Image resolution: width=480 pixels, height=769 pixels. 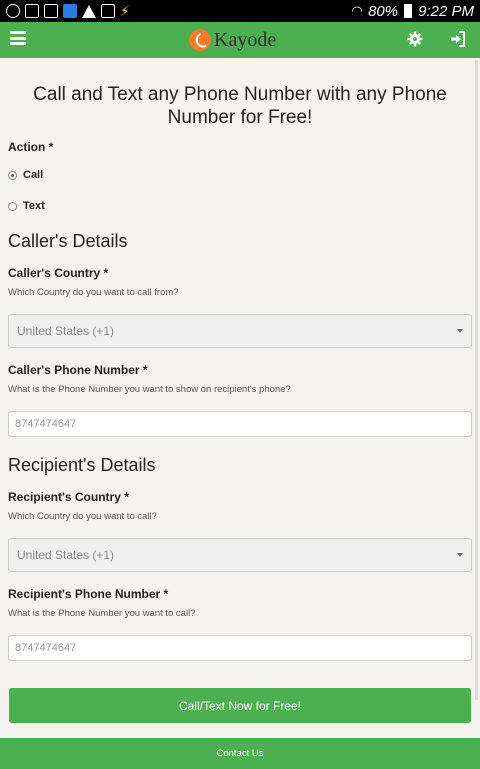 What do you see at coordinates (82, 465) in the screenshot?
I see `recipient-section-title: Recipient's Details` at bounding box center [82, 465].